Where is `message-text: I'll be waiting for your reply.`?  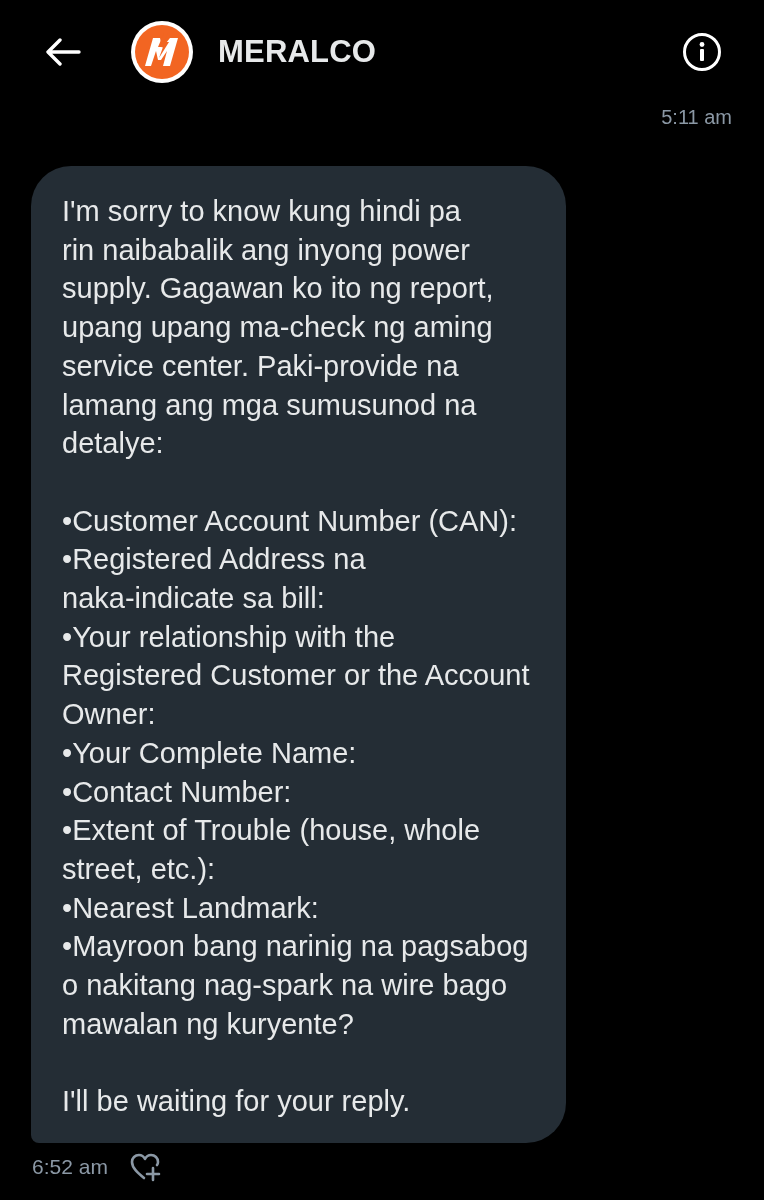
message-text: I'll be waiting for your reply. is located at coordinates (237, 1102).